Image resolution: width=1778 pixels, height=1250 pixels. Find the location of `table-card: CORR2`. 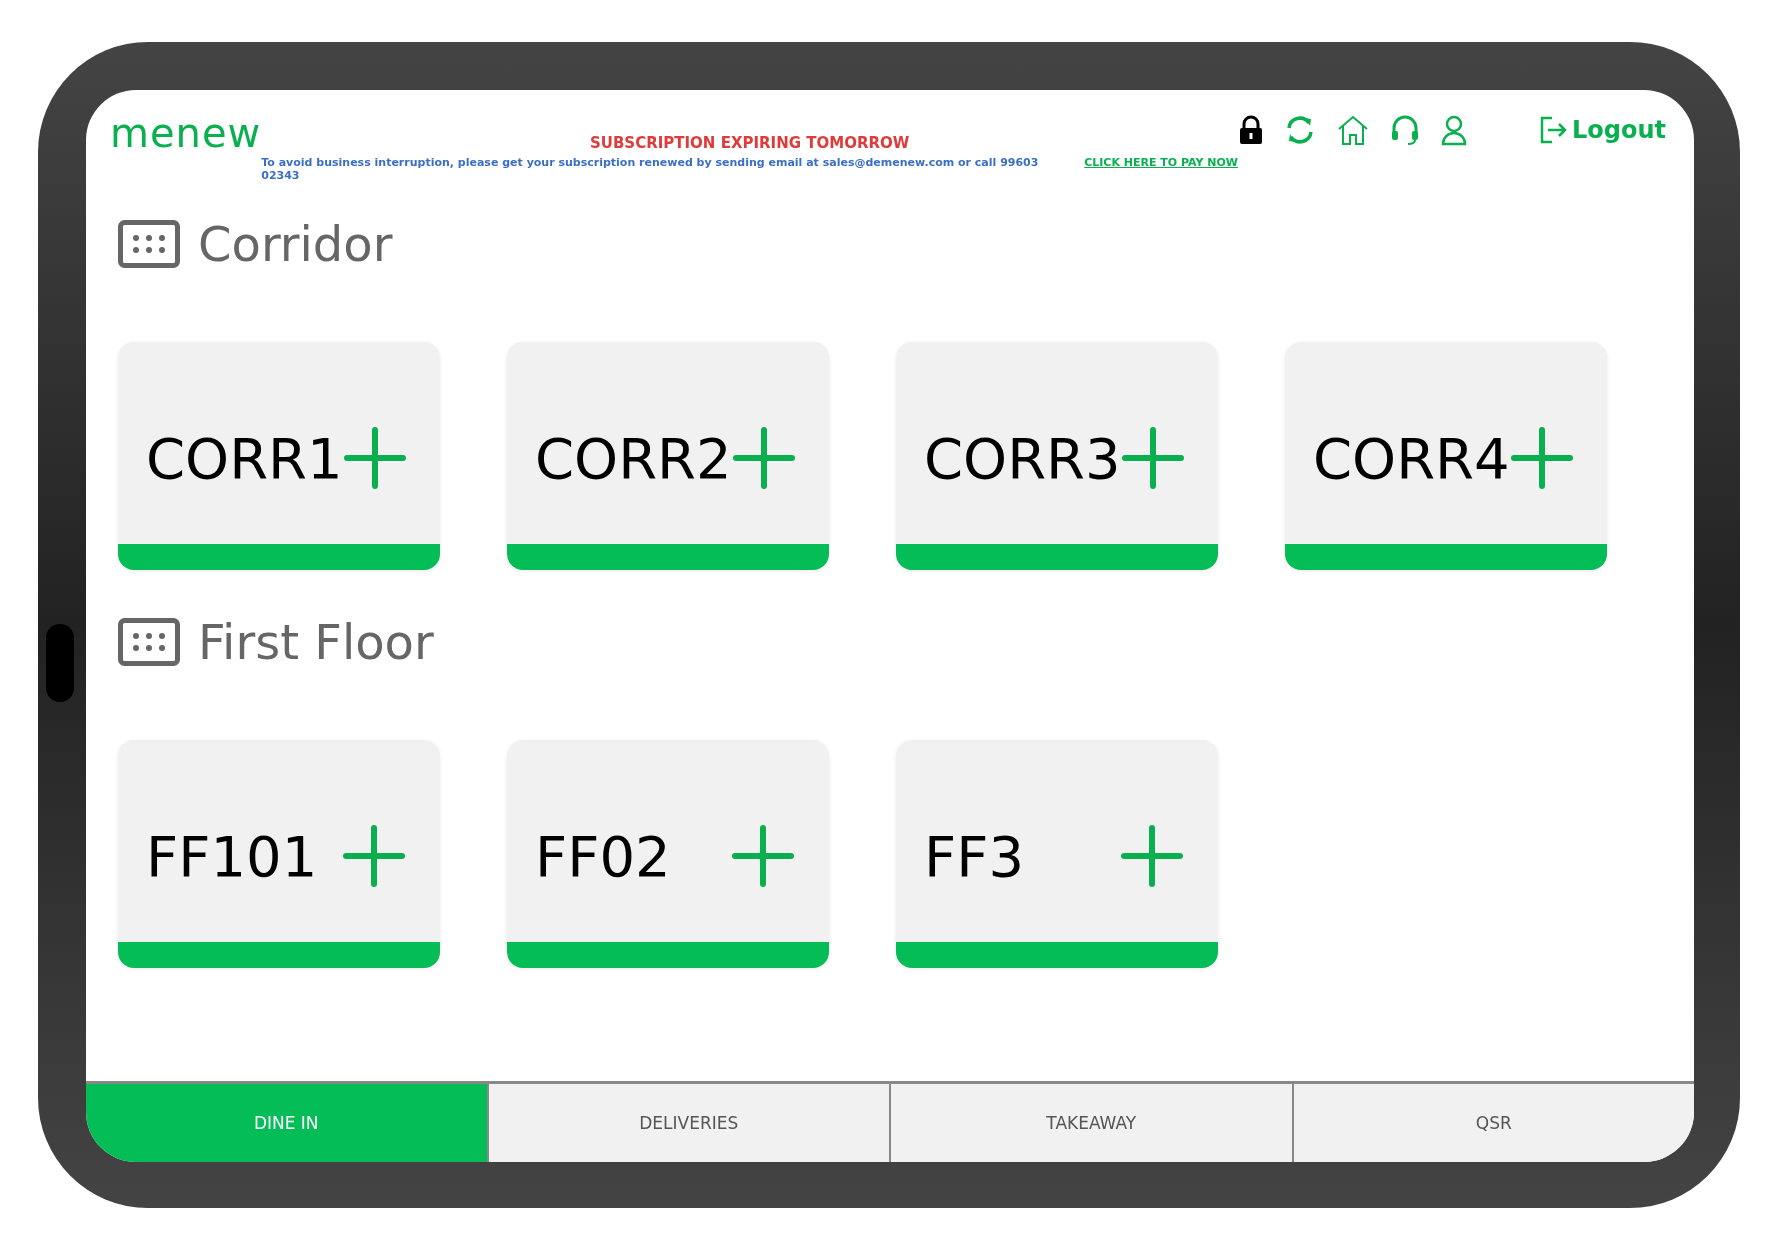

table-card: CORR2 is located at coordinates (668, 456).